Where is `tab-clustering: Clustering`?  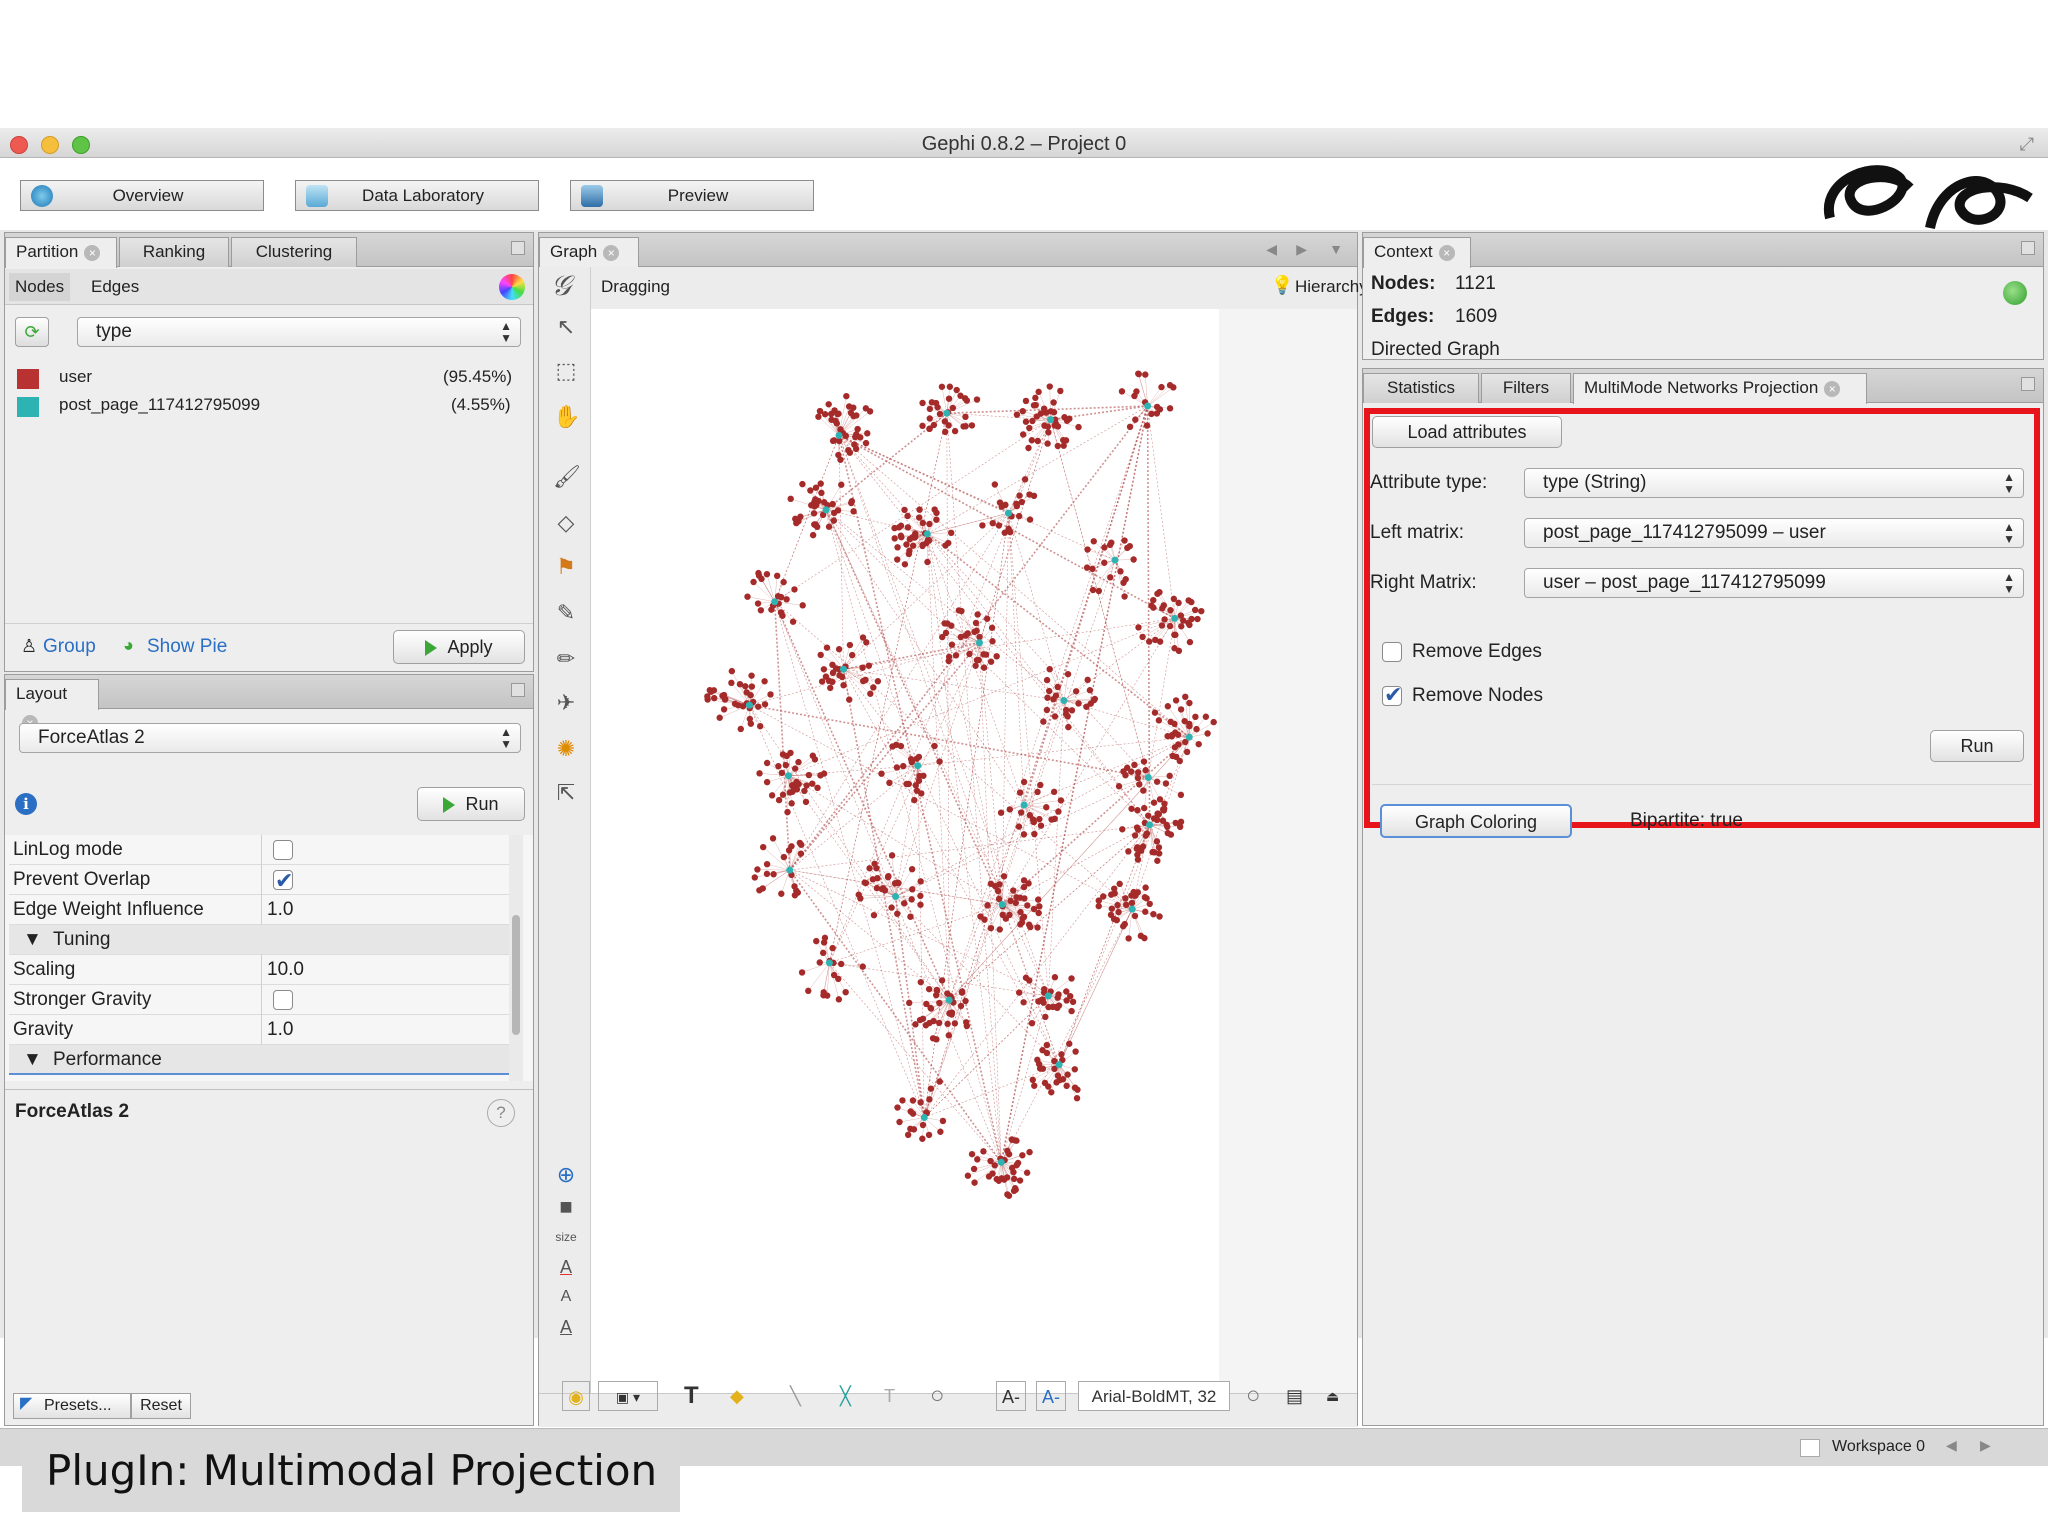 tab-clustering: Clustering is located at coordinates (294, 252).